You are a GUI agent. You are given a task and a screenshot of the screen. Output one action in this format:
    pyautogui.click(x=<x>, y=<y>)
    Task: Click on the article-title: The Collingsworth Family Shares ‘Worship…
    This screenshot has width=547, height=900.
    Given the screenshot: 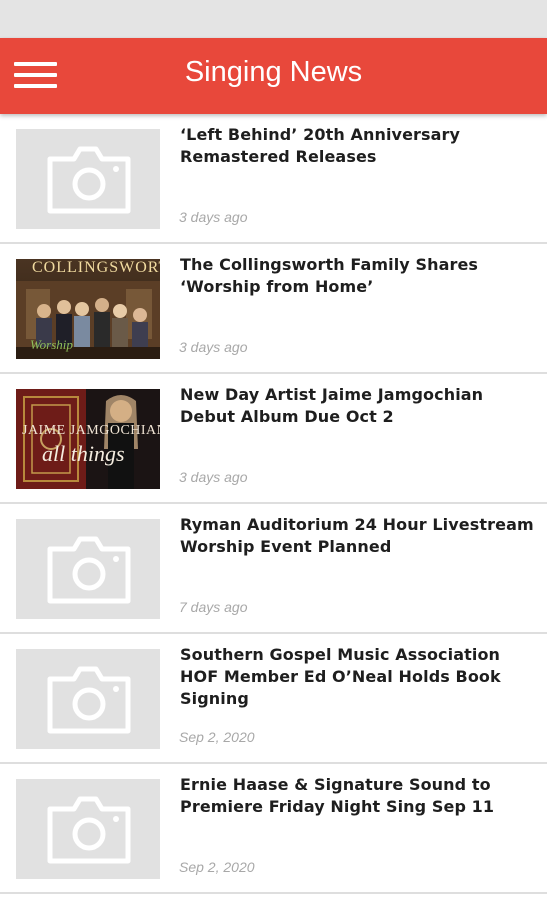 What is the action you would take?
    pyautogui.click(x=329, y=275)
    